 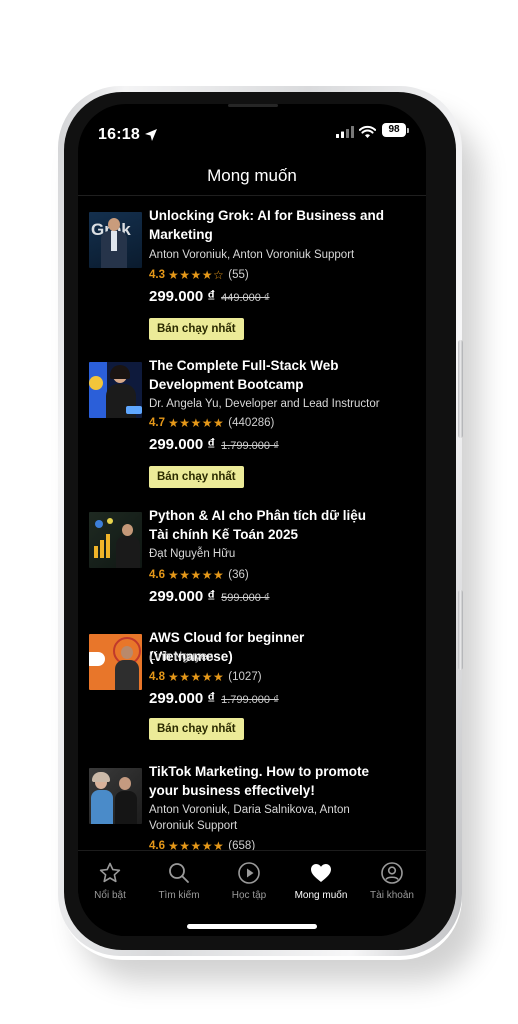 I want to click on course-price-row: 299.000 ₫ 449.000 ₫, so click(x=209, y=296).